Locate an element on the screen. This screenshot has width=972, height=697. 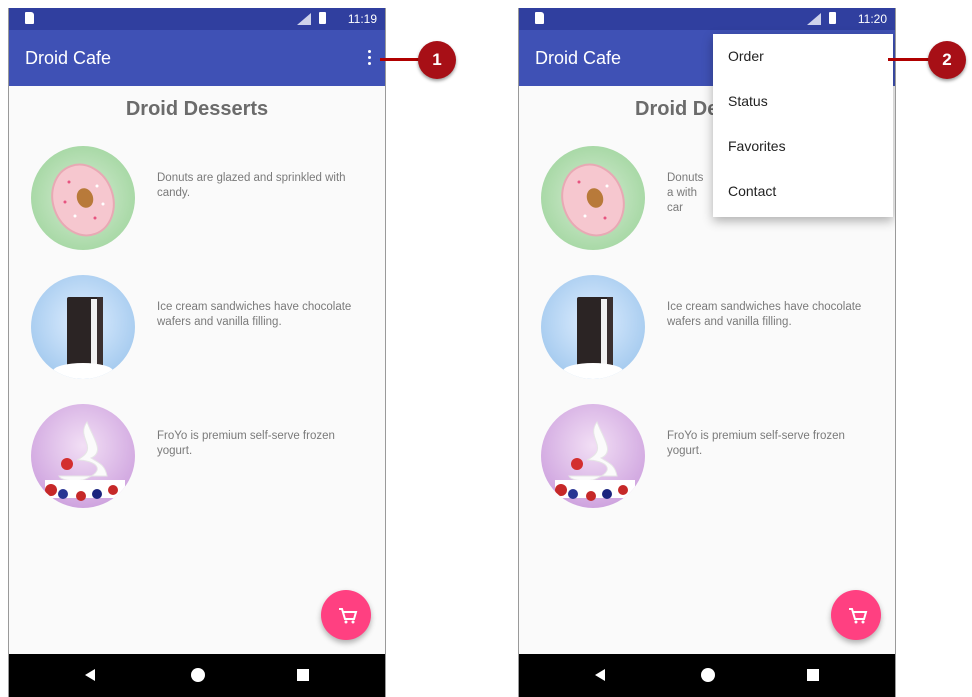
menu-item-status: Status is located at coordinates (803, 101).